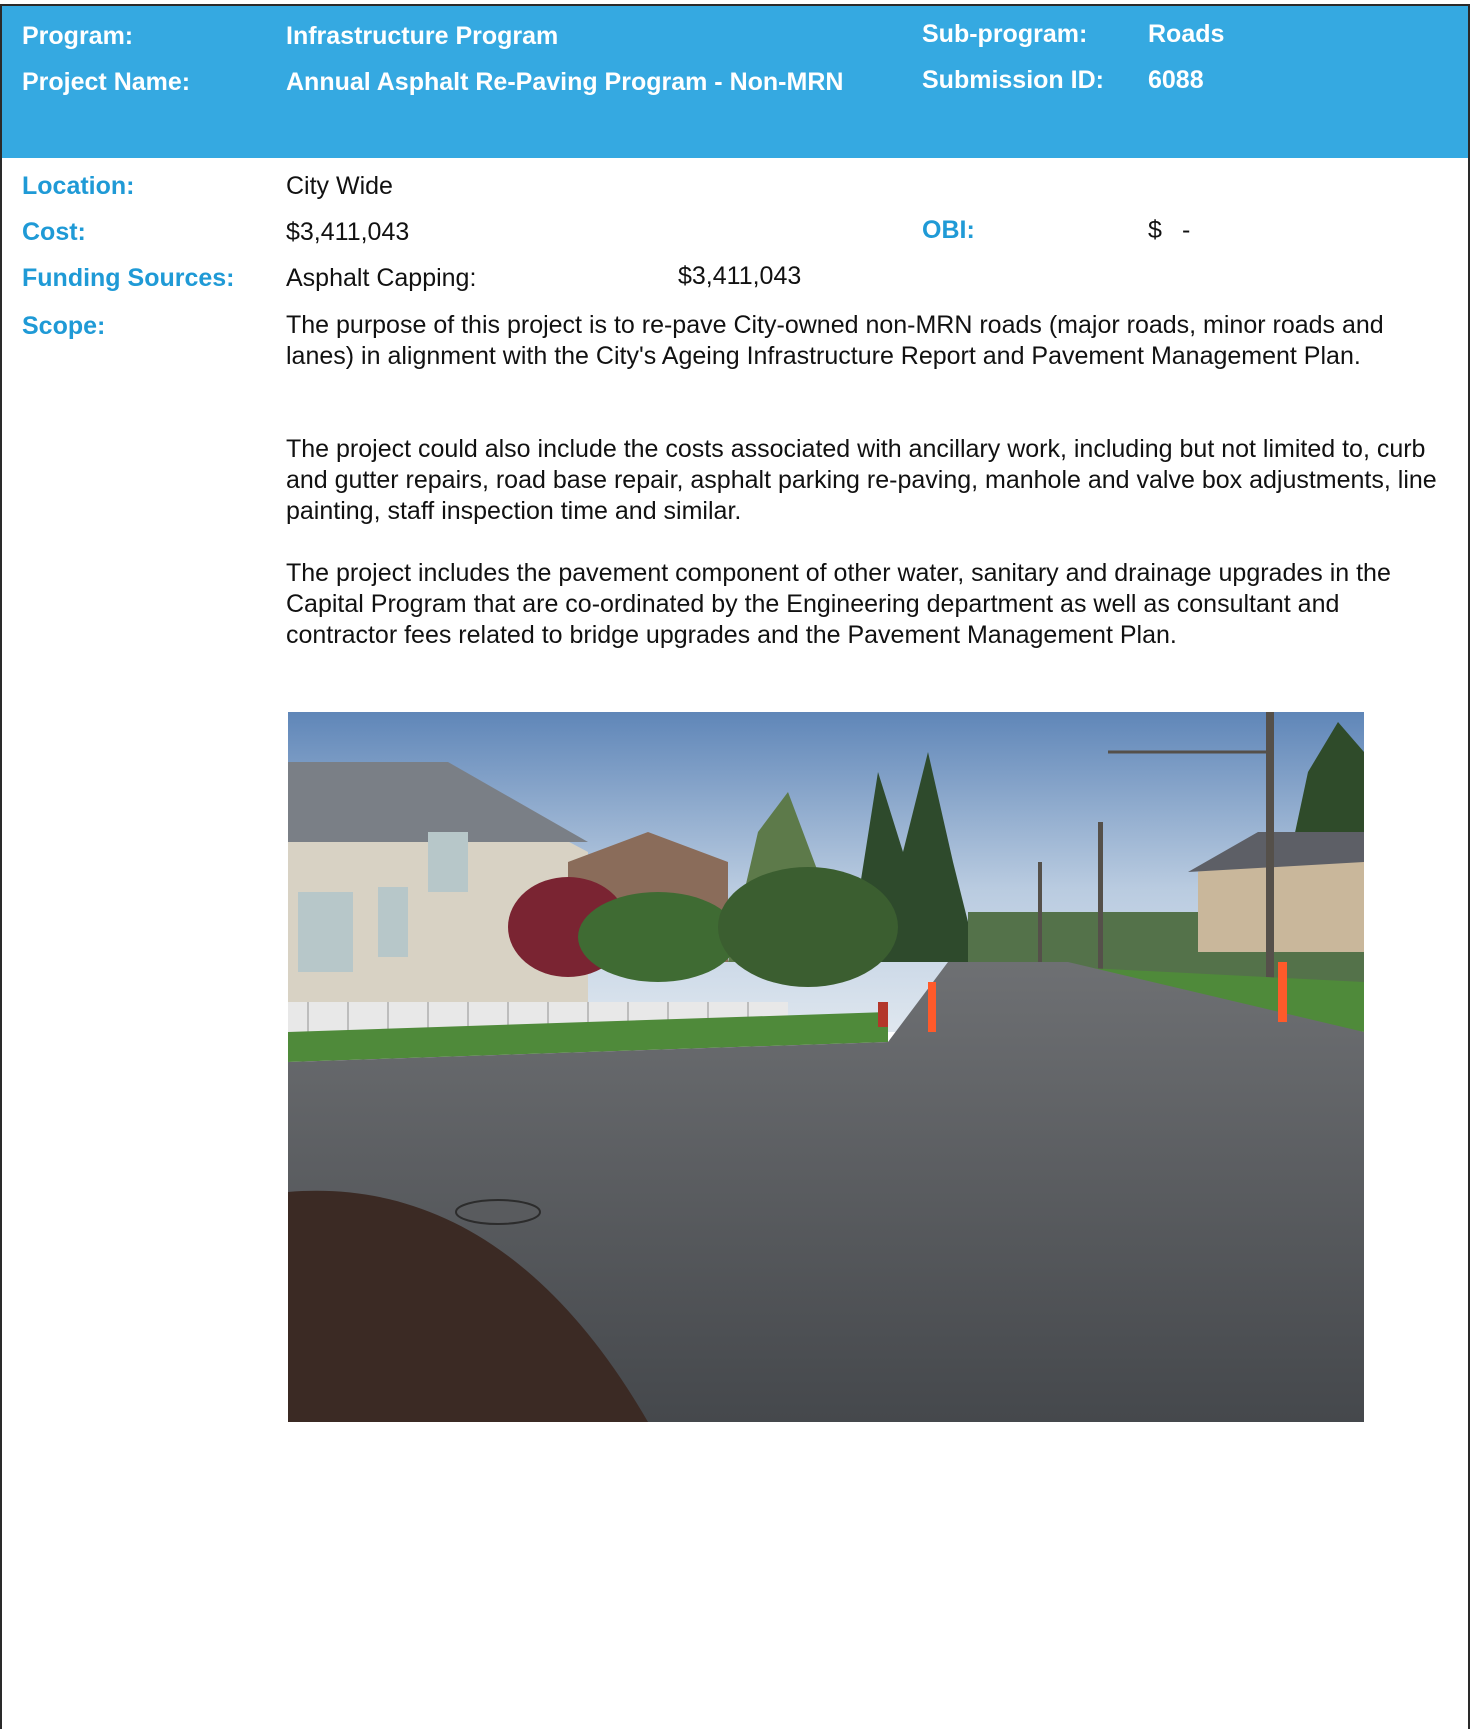  What do you see at coordinates (339, 186) in the screenshot?
I see `location-value: City Wide` at bounding box center [339, 186].